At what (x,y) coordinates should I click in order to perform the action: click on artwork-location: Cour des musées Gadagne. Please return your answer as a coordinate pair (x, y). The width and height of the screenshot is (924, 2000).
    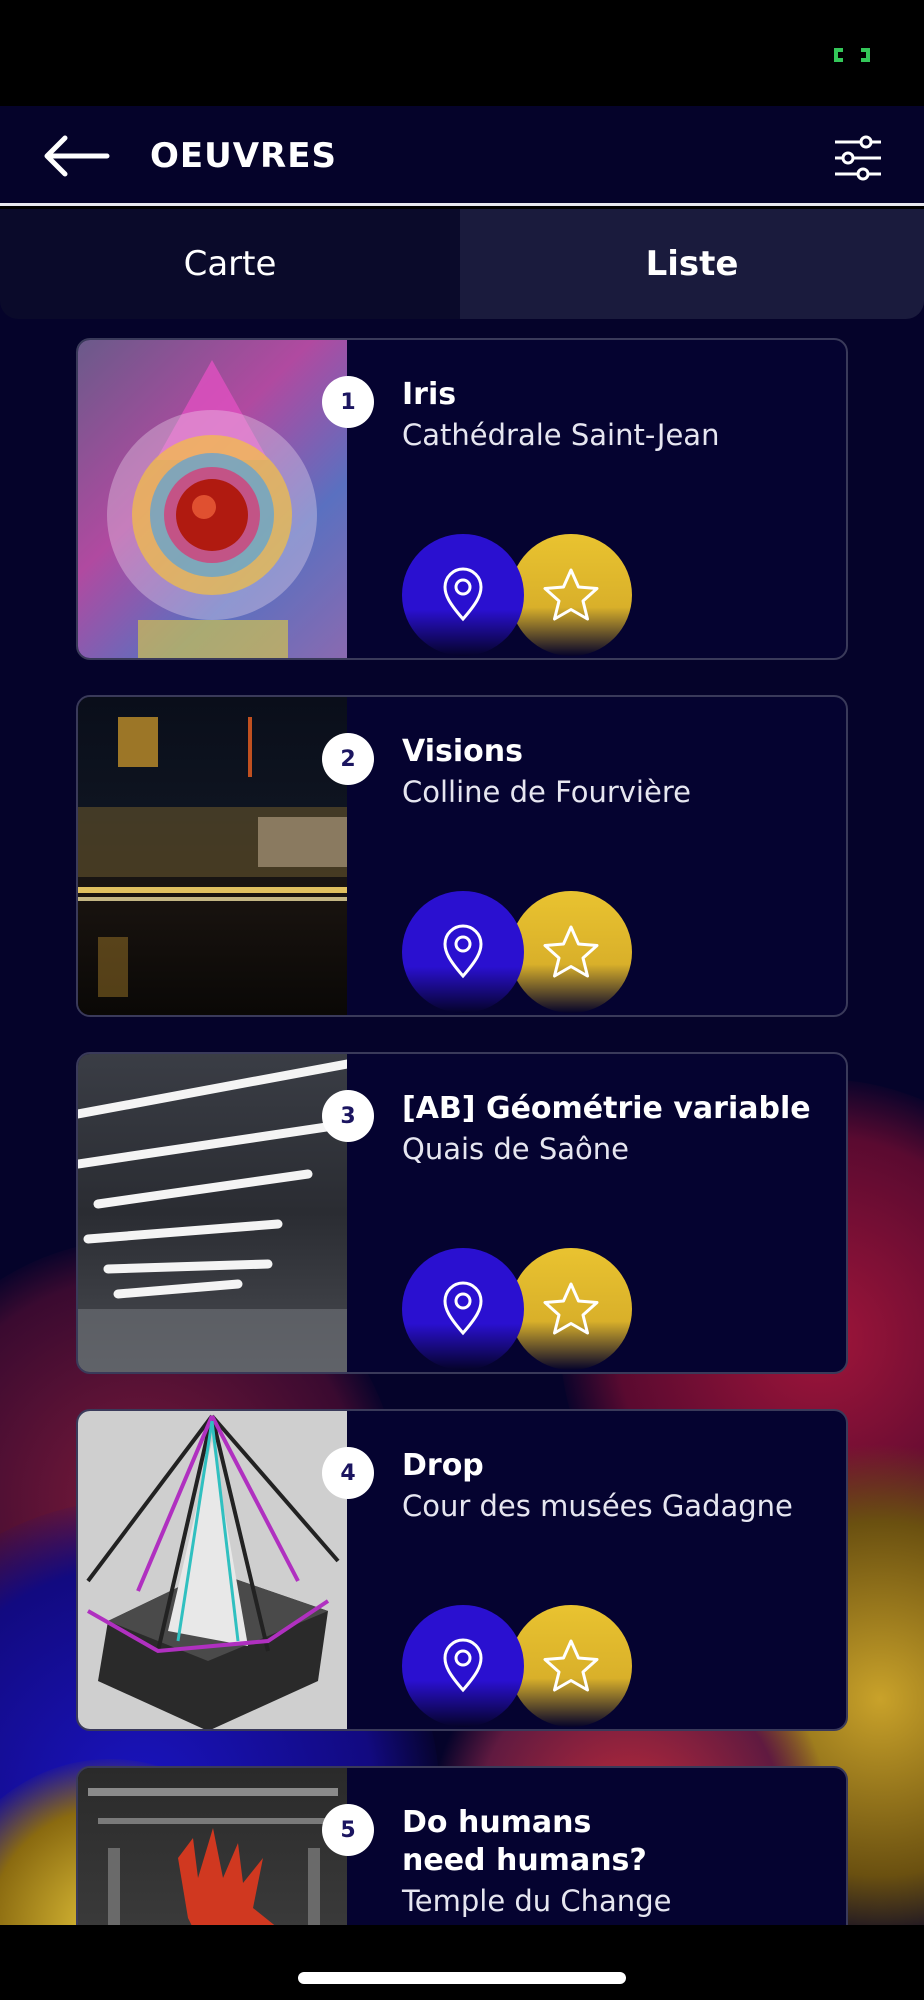
    Looking at the image, I should click on (597, 1506).